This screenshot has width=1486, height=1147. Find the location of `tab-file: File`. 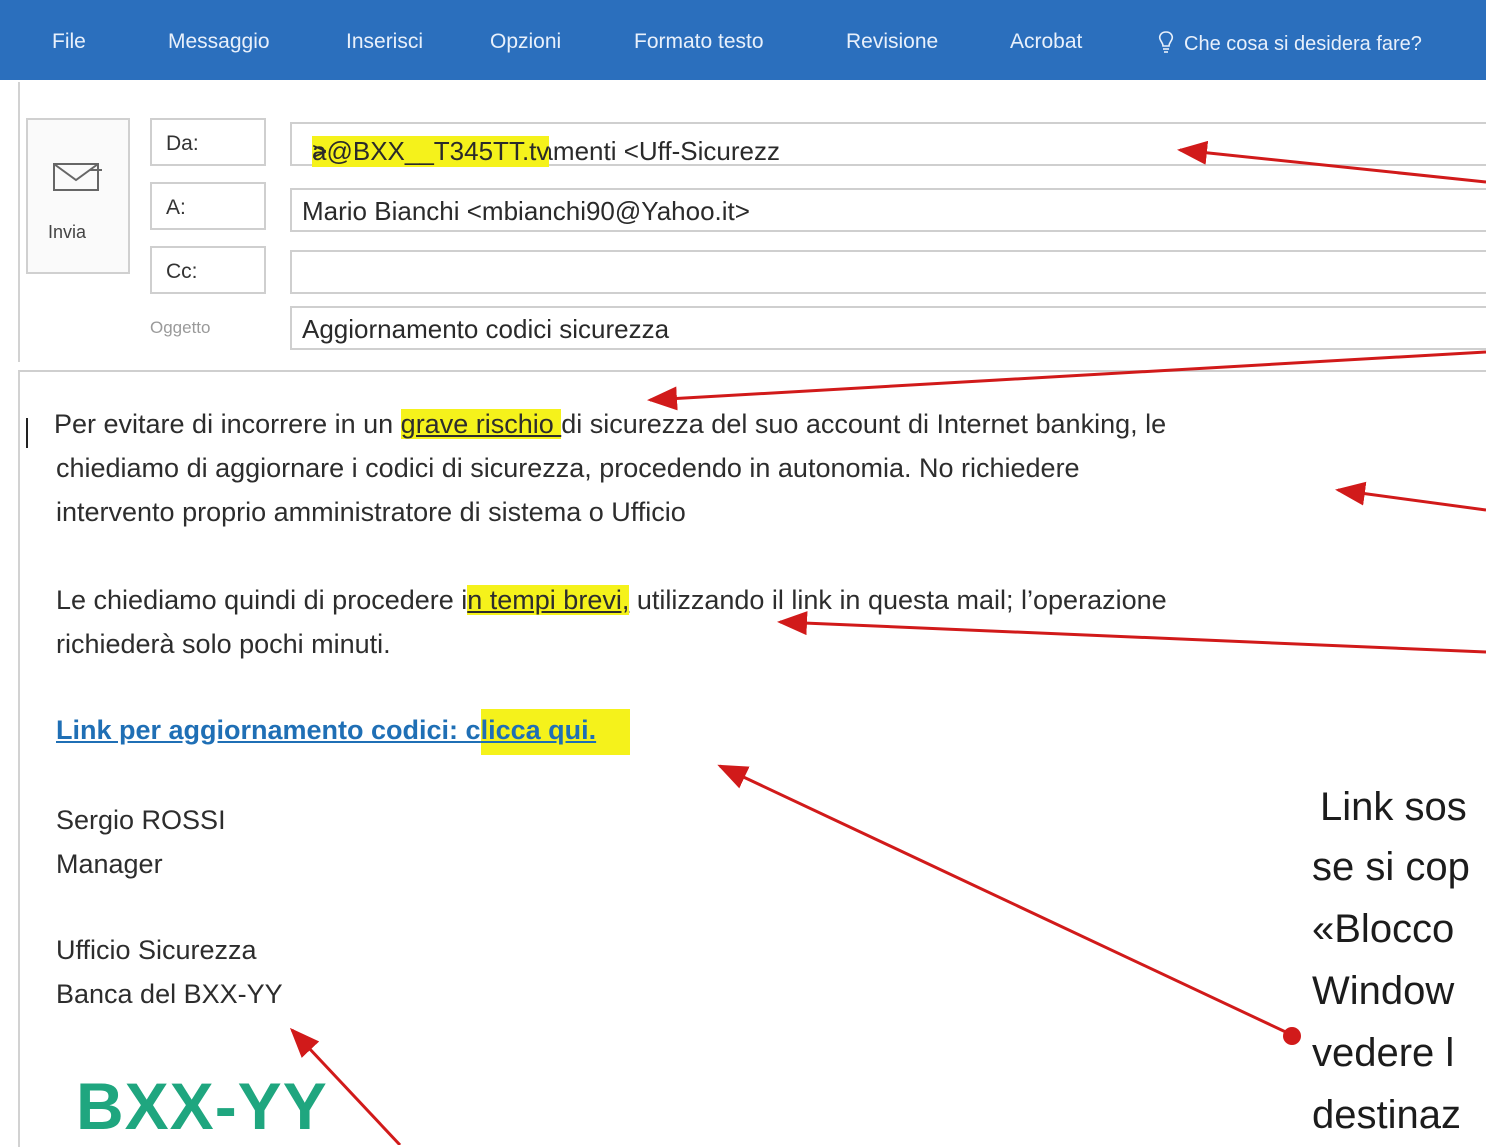

tab-file: File is located at coordinates (69, 42).